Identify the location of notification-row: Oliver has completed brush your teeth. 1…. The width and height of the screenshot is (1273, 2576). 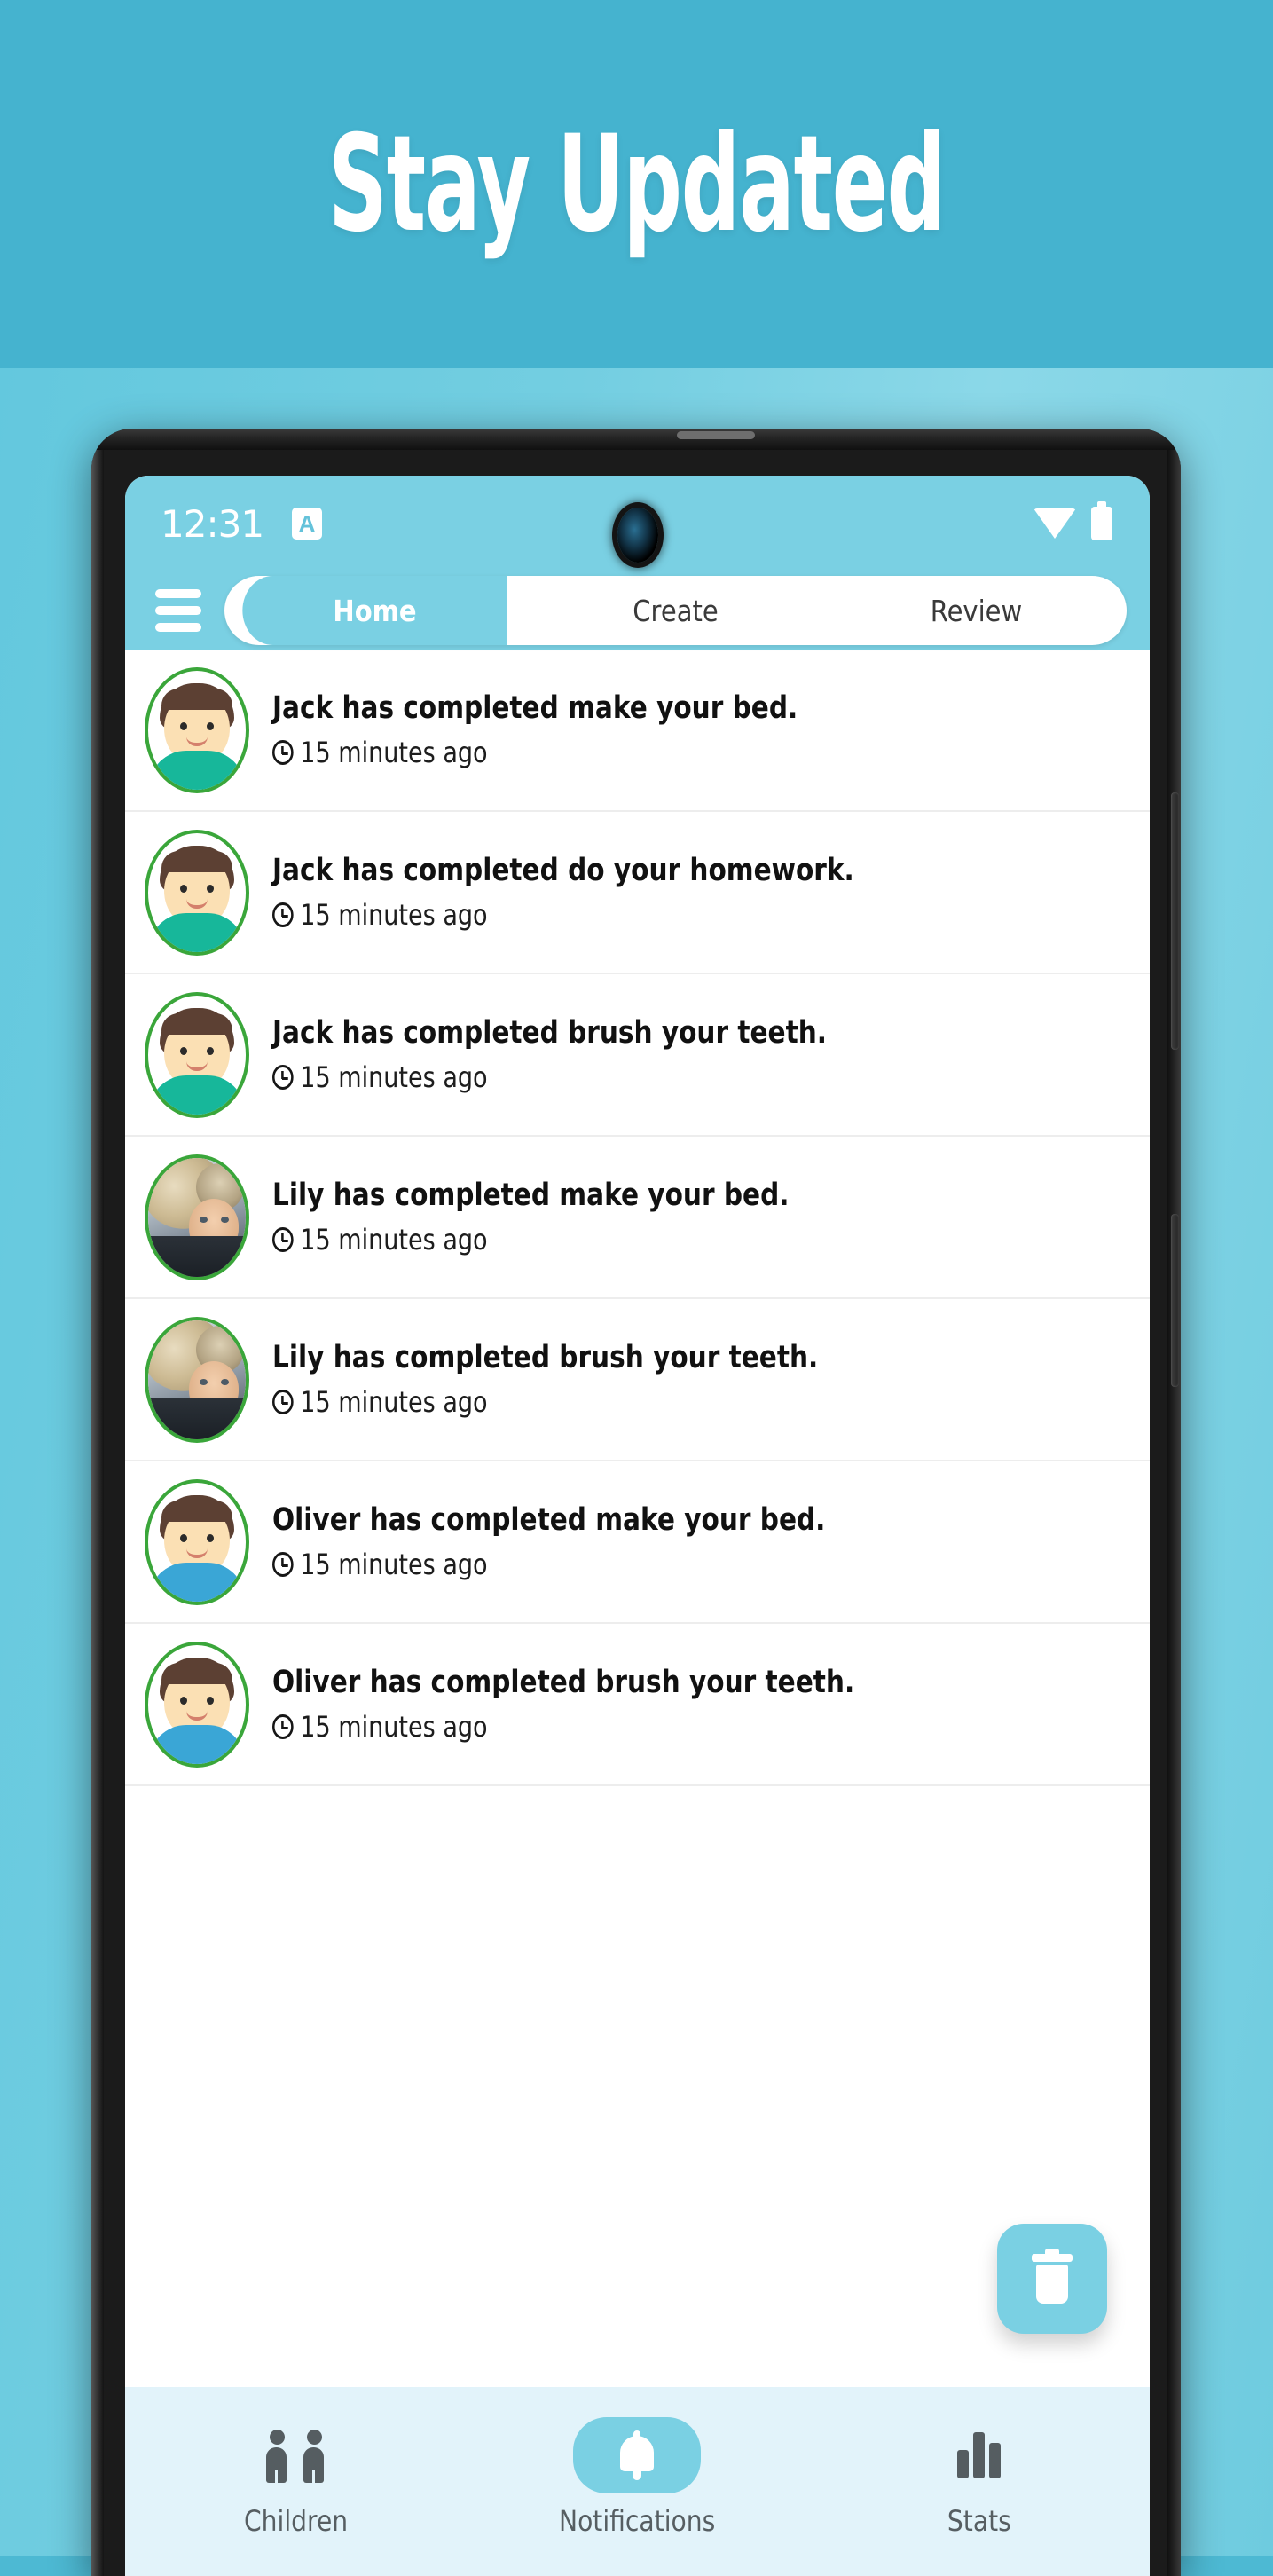
(637, 1705).